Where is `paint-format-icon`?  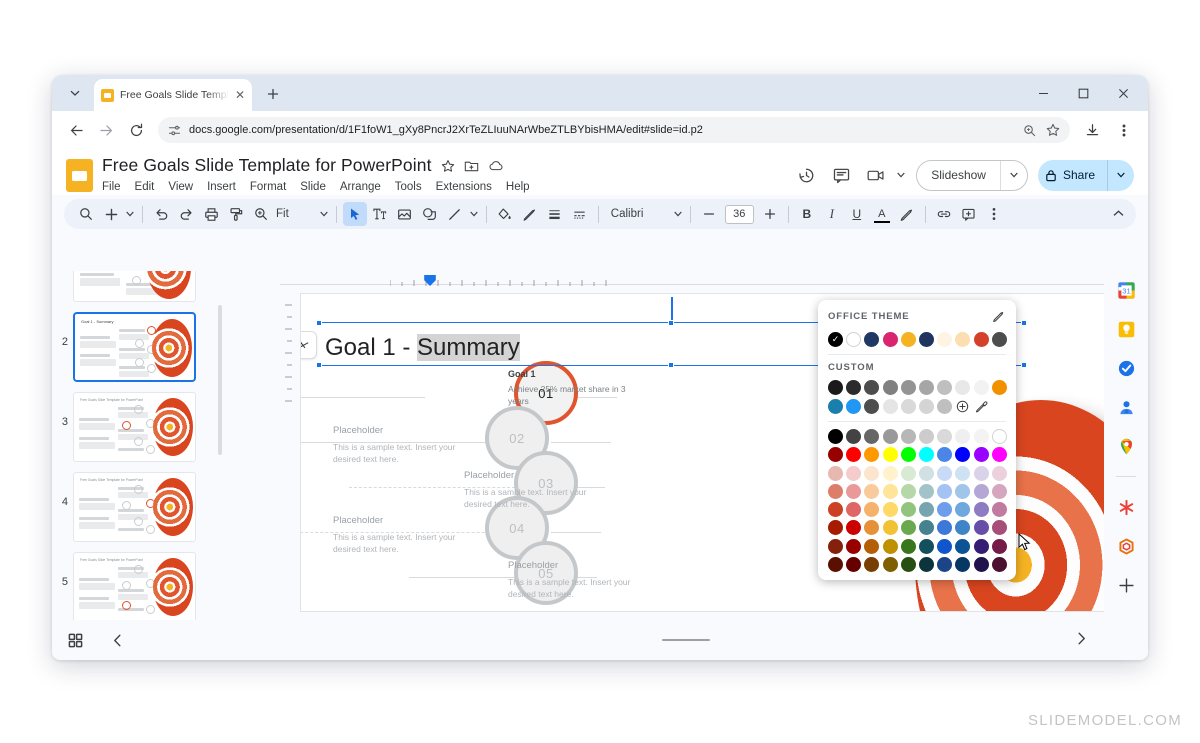 paint-format-icon is located at coordinates (236, 214).